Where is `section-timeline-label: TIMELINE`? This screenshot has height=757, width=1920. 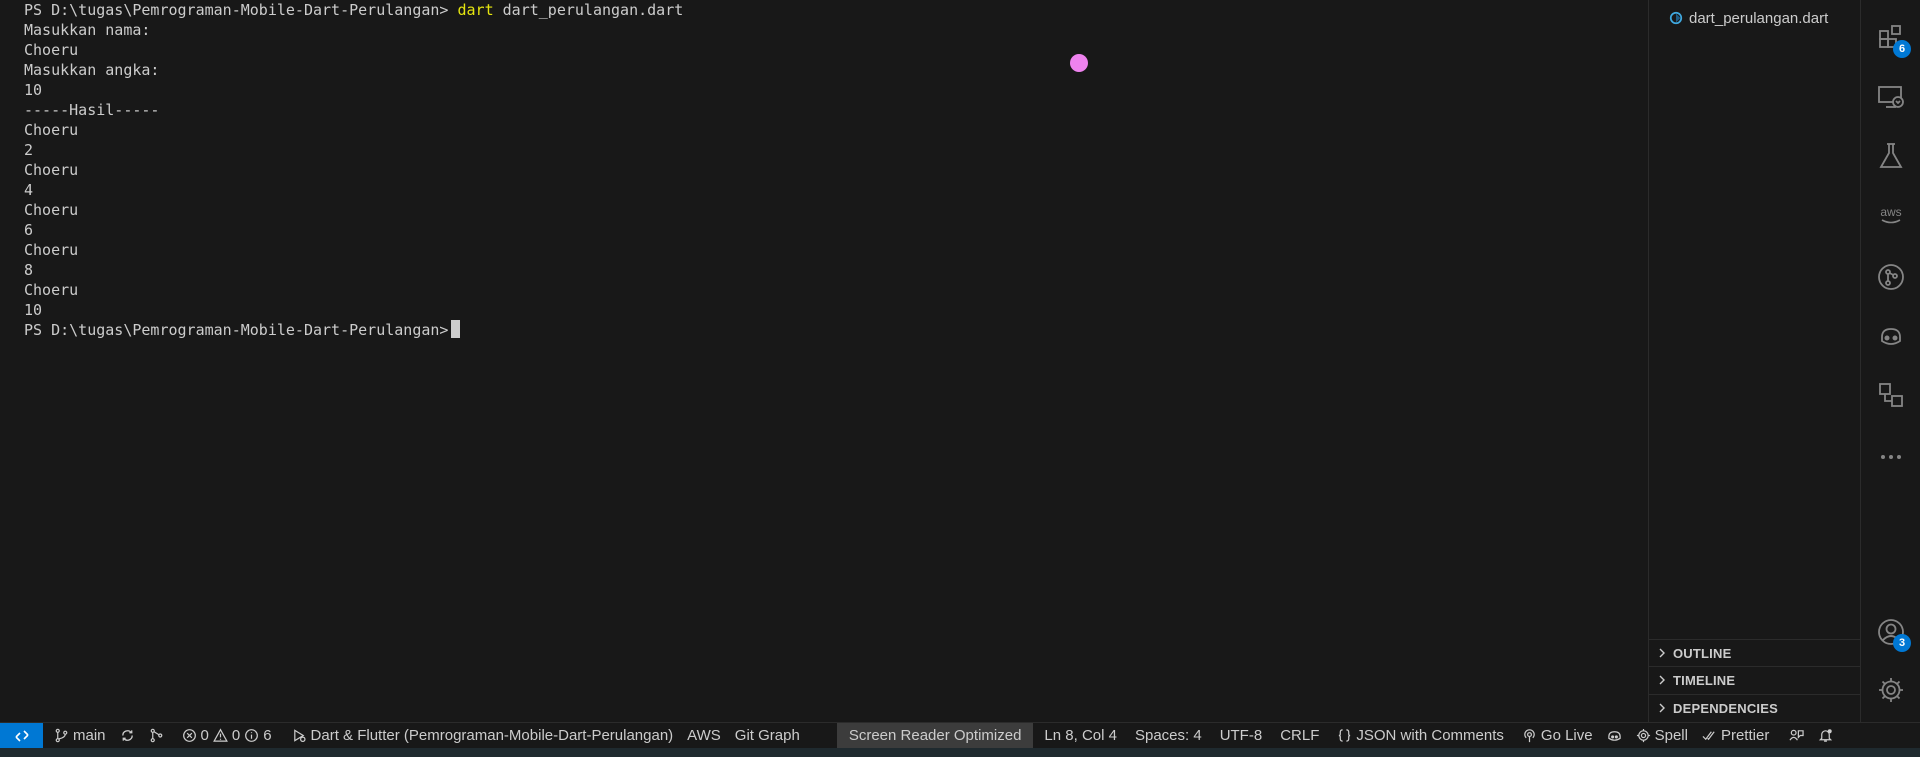 section-timeline-label: TIMELINE is located at coordinates (1704, 680).